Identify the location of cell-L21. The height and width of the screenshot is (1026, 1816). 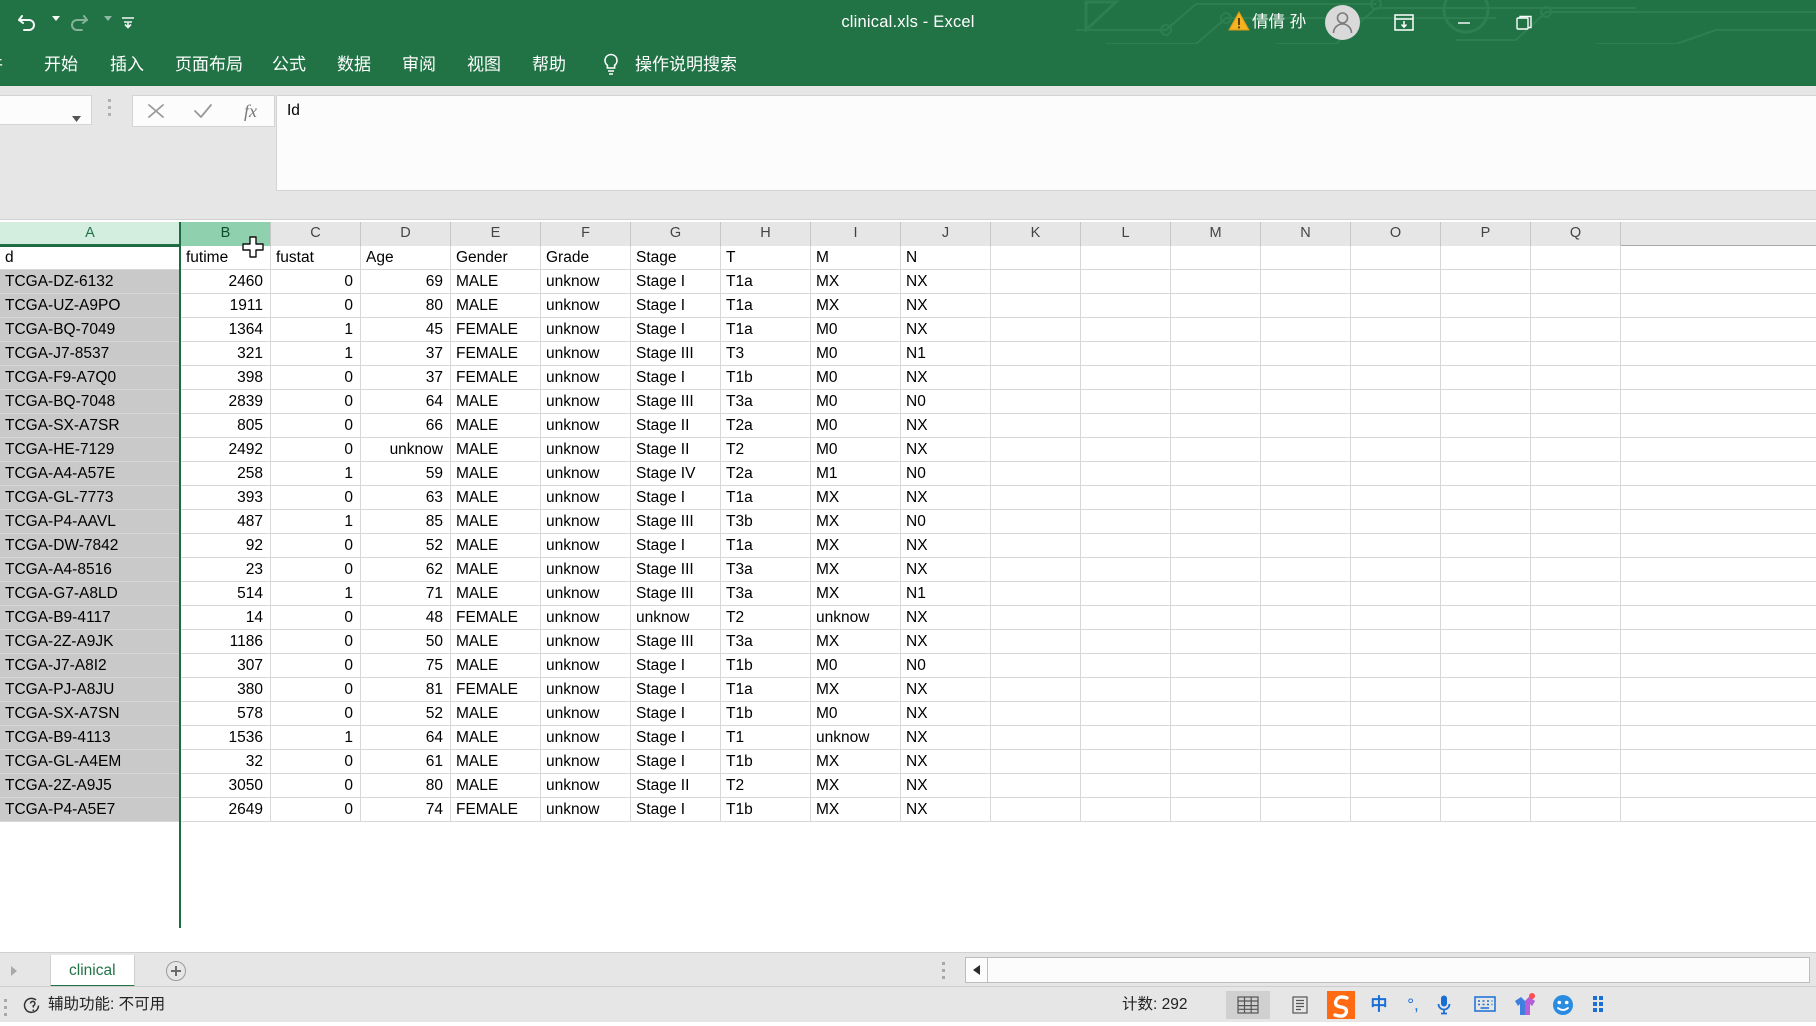
(1126, 737).